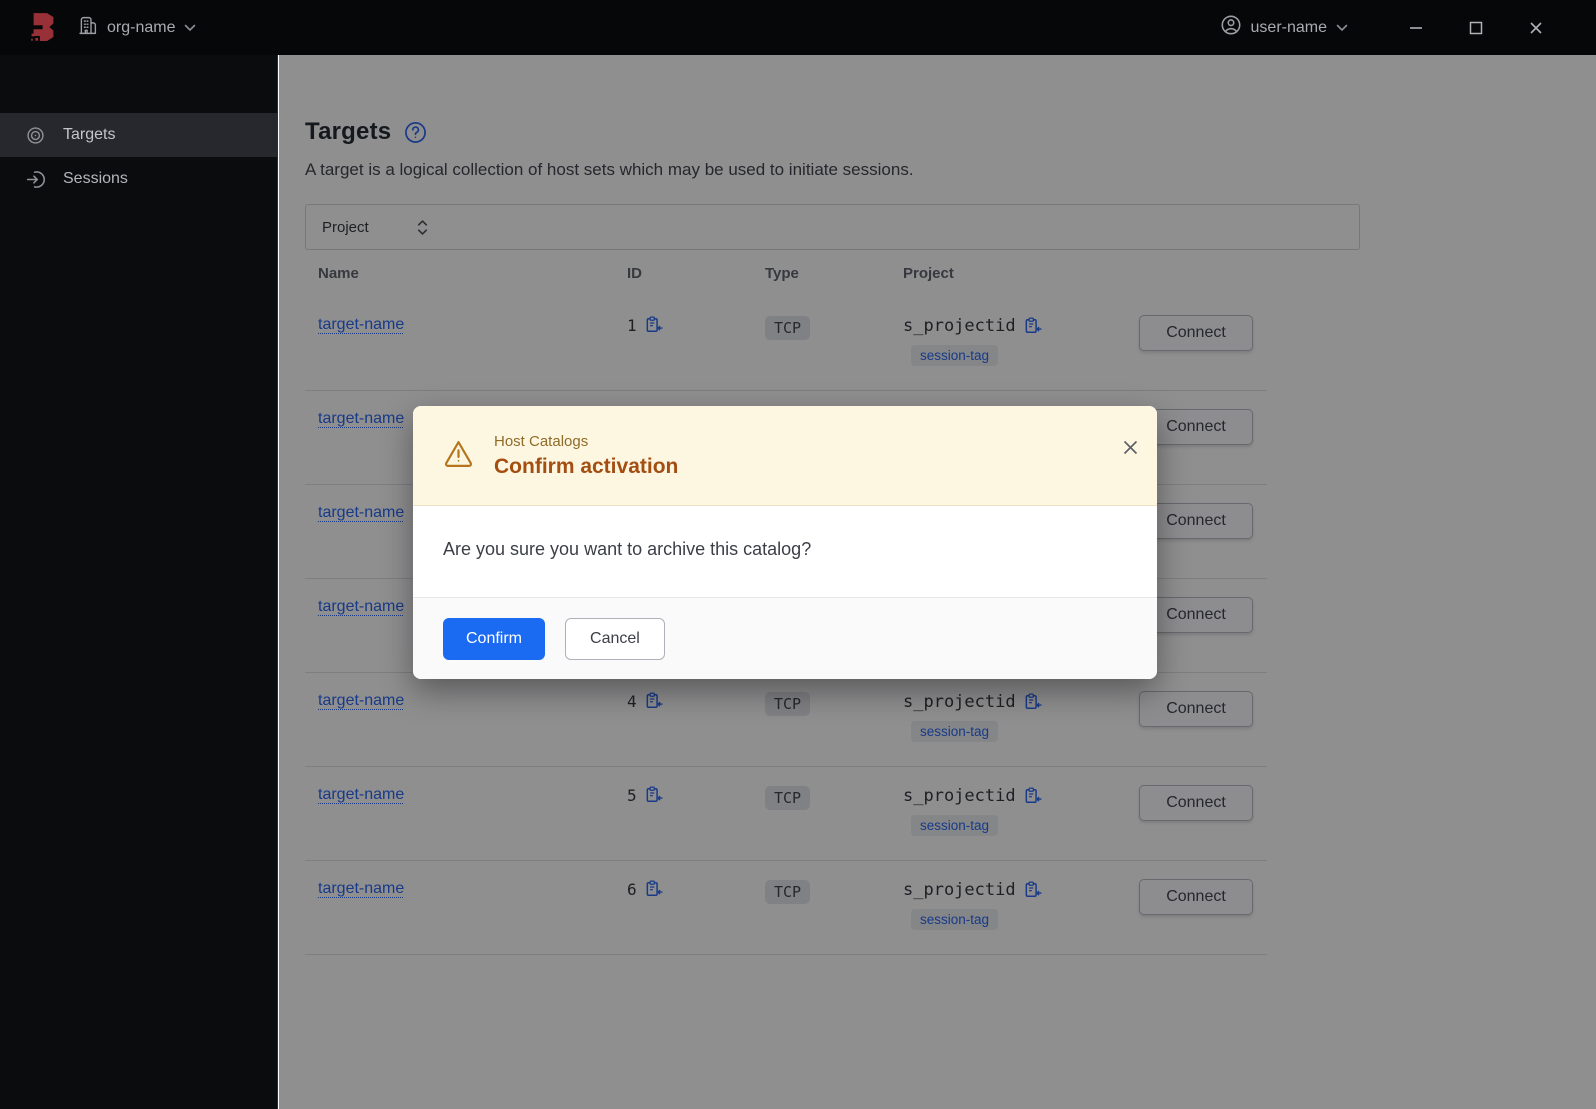  Describe the element at coordinates (586, 466) in the screenshot. I see `modal-title: Confirm activation` at that location.